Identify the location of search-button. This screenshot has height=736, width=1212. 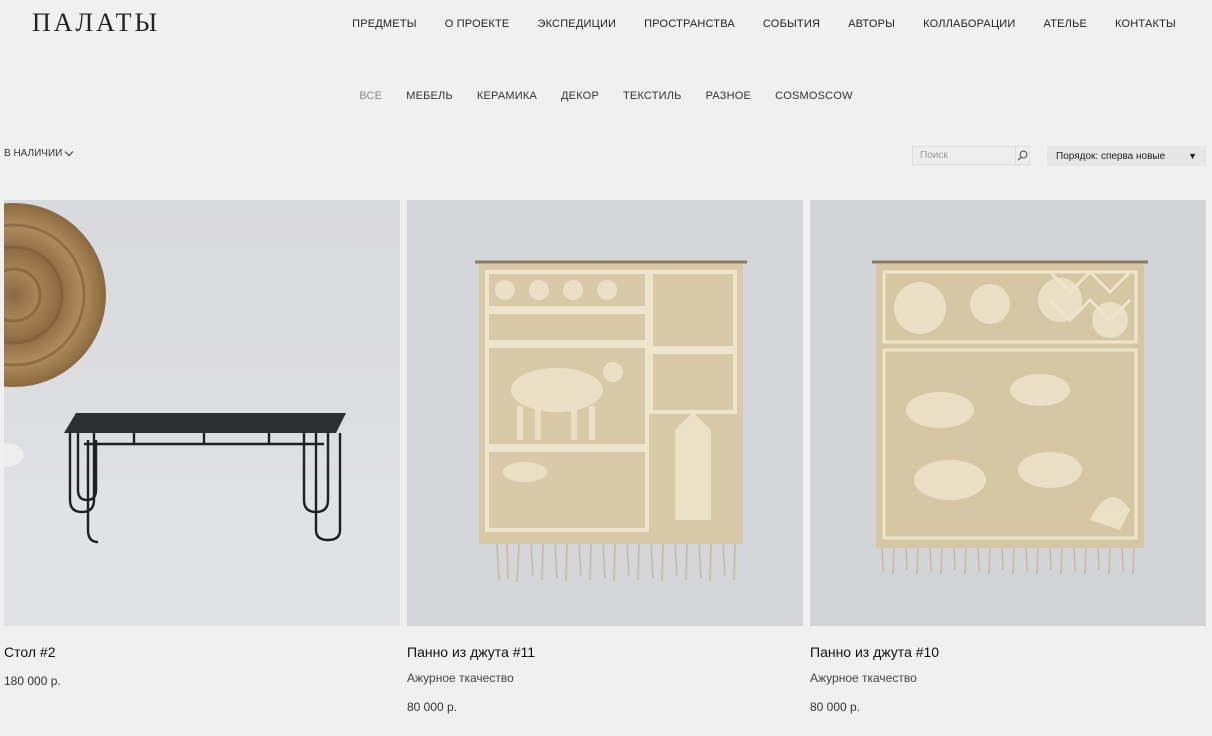
(1022, 155).